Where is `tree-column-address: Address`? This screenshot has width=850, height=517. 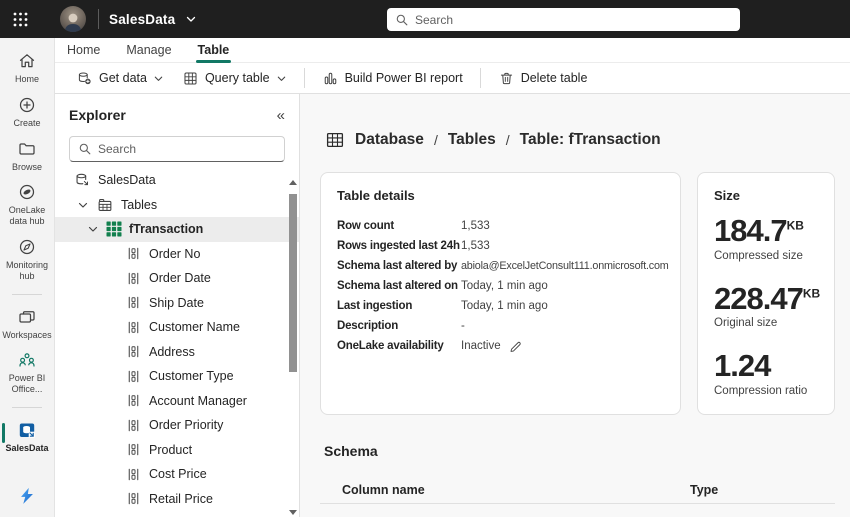 tree-column-address: Address is located at coordinates (177, 352).